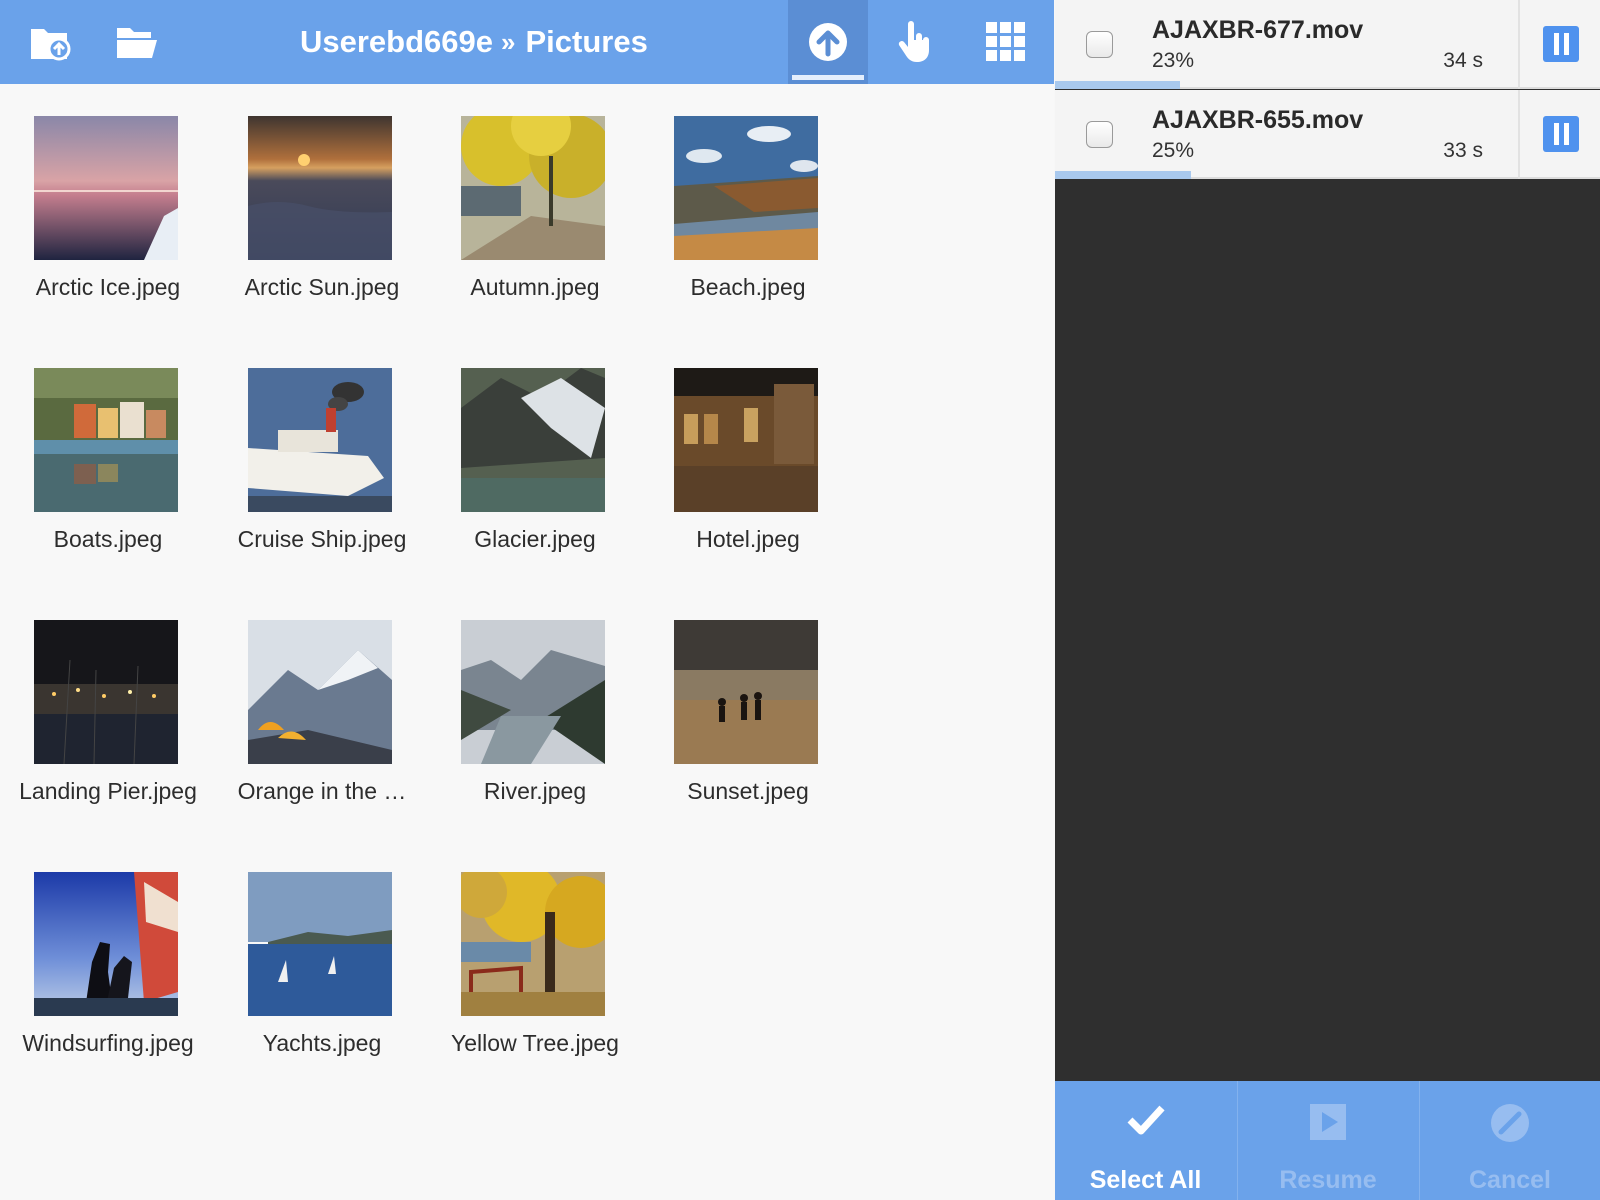  I want to click on file-tile: Glacier.jpeg, so click(535, 478).